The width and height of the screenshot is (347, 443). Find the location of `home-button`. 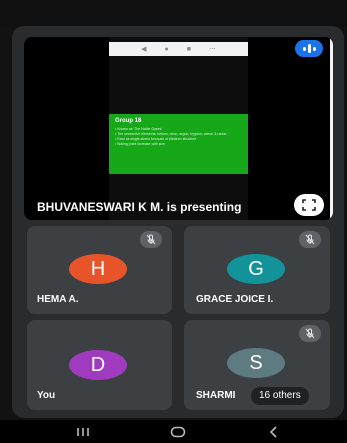

home-button is located at coordinates (178, 431).